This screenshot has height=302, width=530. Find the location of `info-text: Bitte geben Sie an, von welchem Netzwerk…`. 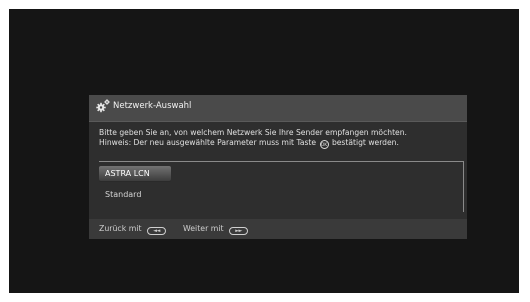

info-text: Bitte geben Sie an, von welchem Netzwerk… is located at coordinates (279, 138).